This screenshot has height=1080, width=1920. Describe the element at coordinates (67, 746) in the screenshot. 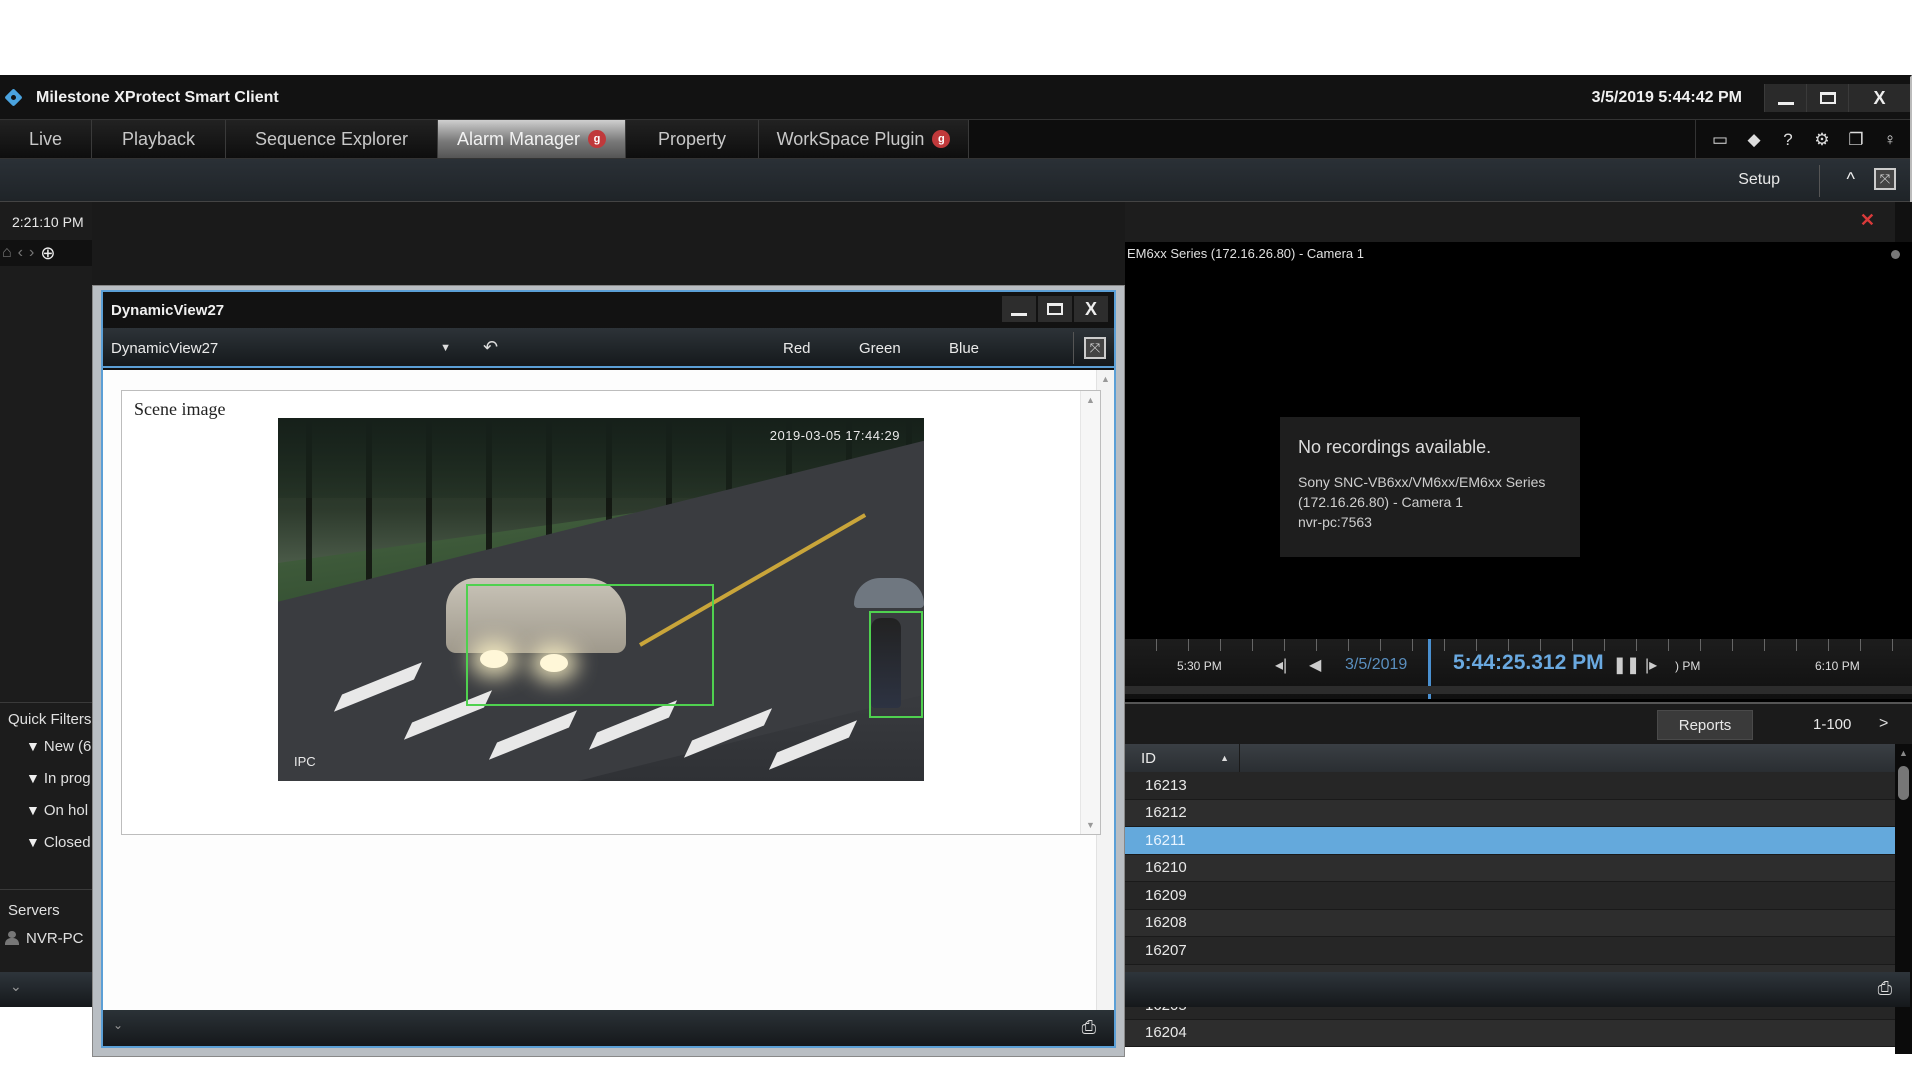

I see `filter-label: New (6` at that location.